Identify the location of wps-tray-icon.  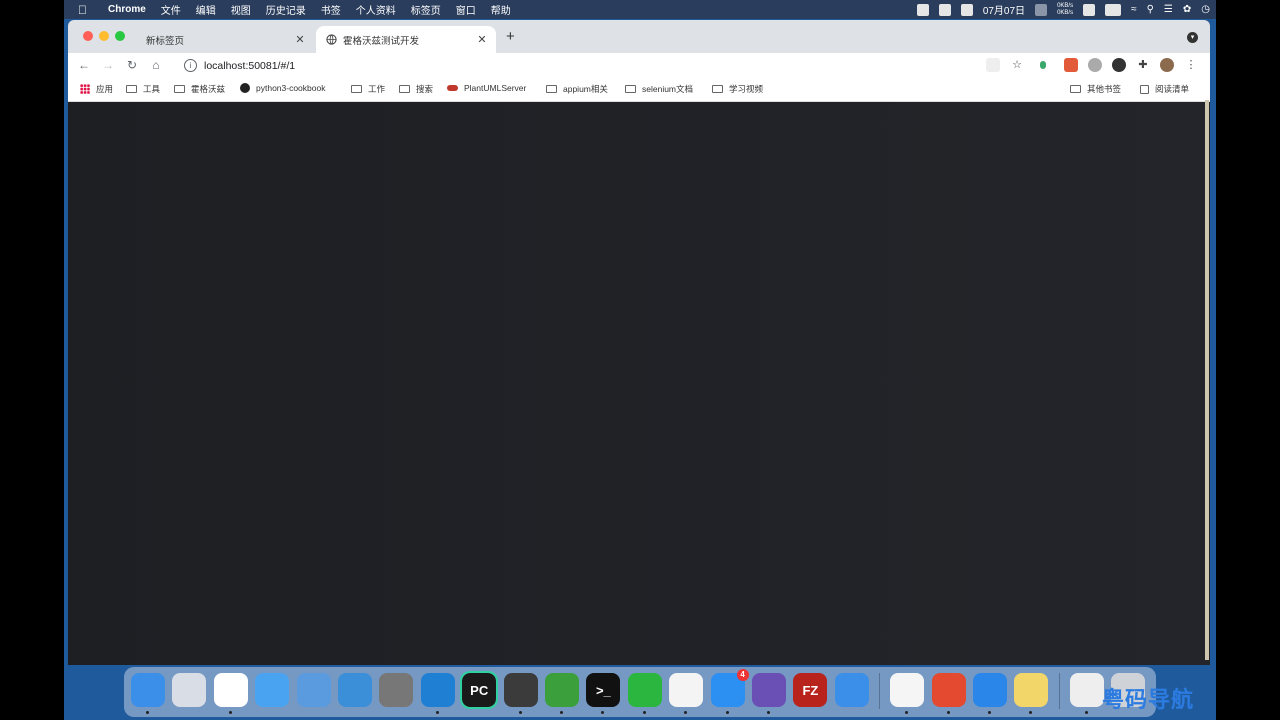
(944, 9).